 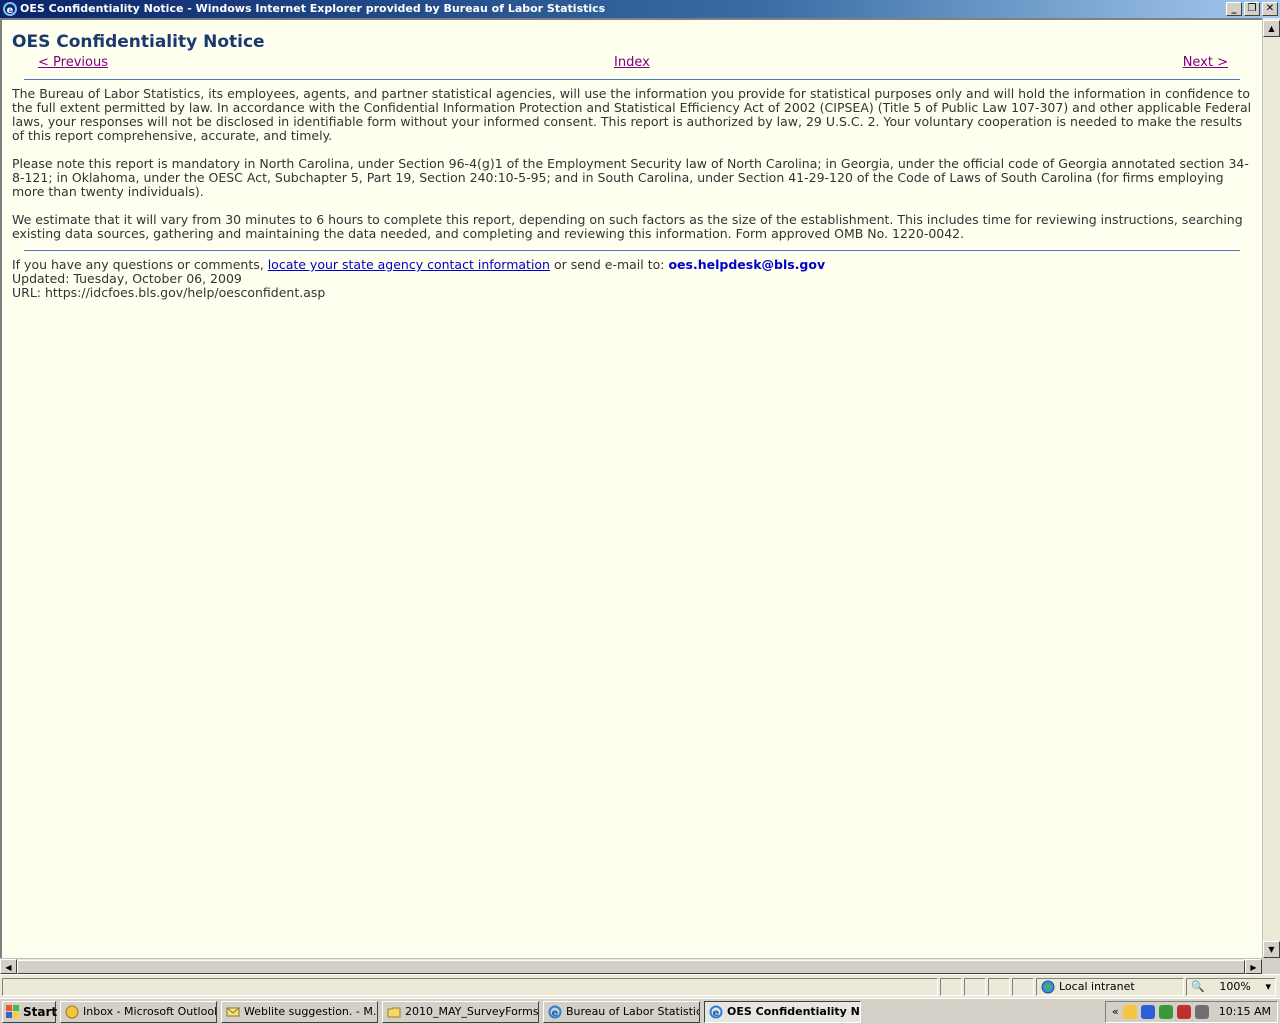 What do you see at coordinates (1198, 986) in the screenshot?
I see `zoom-icon: 🔍` at bounding box center [1198, 986].